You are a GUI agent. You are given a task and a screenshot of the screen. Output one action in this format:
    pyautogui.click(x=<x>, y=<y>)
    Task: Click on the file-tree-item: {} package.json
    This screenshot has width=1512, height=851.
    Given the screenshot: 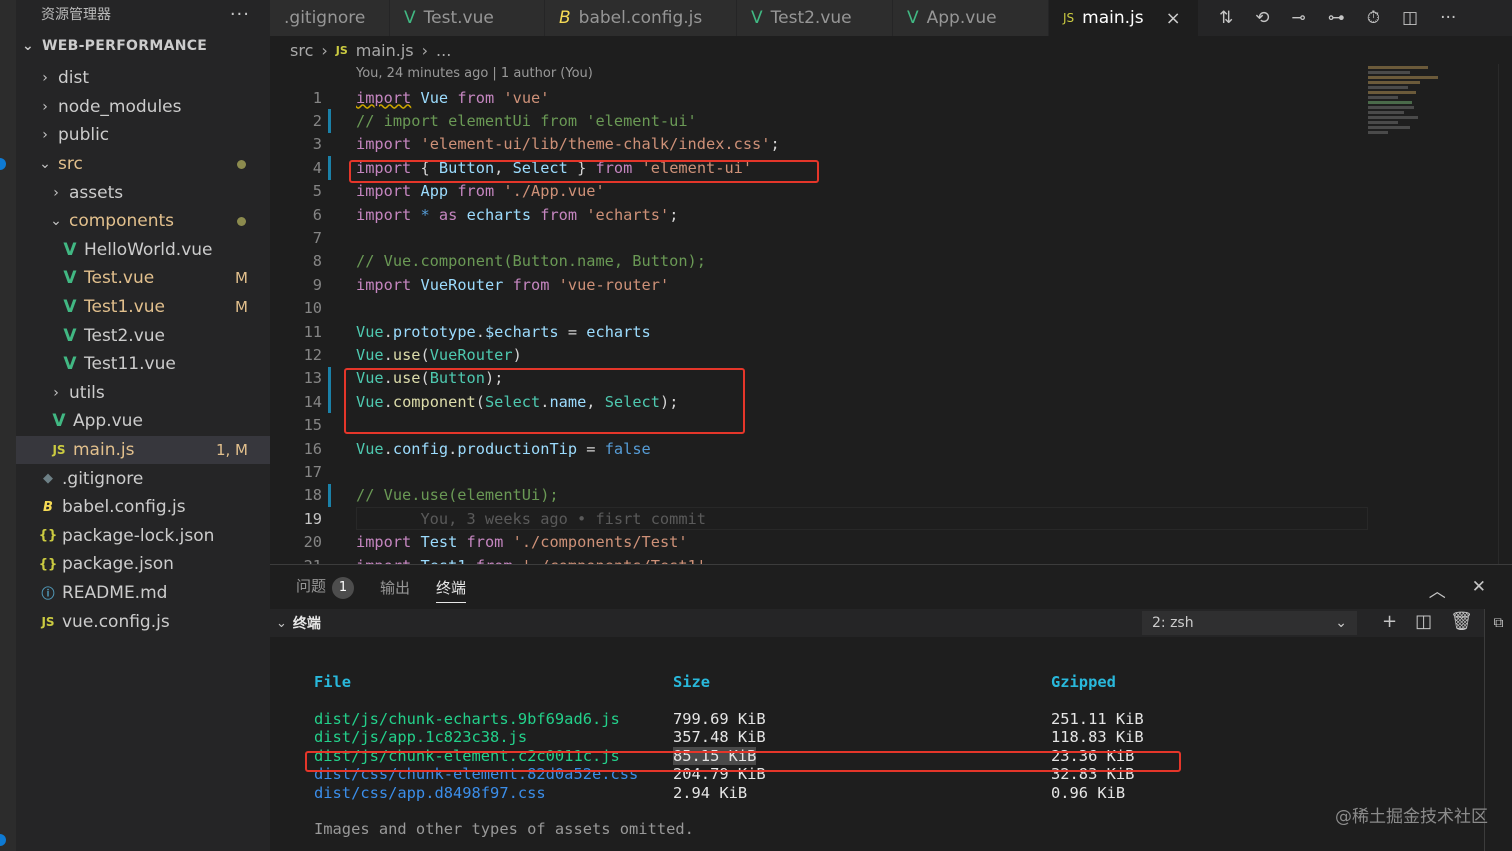 What is the action you would take?
    pyautogui.click(x=143, y=564)
    